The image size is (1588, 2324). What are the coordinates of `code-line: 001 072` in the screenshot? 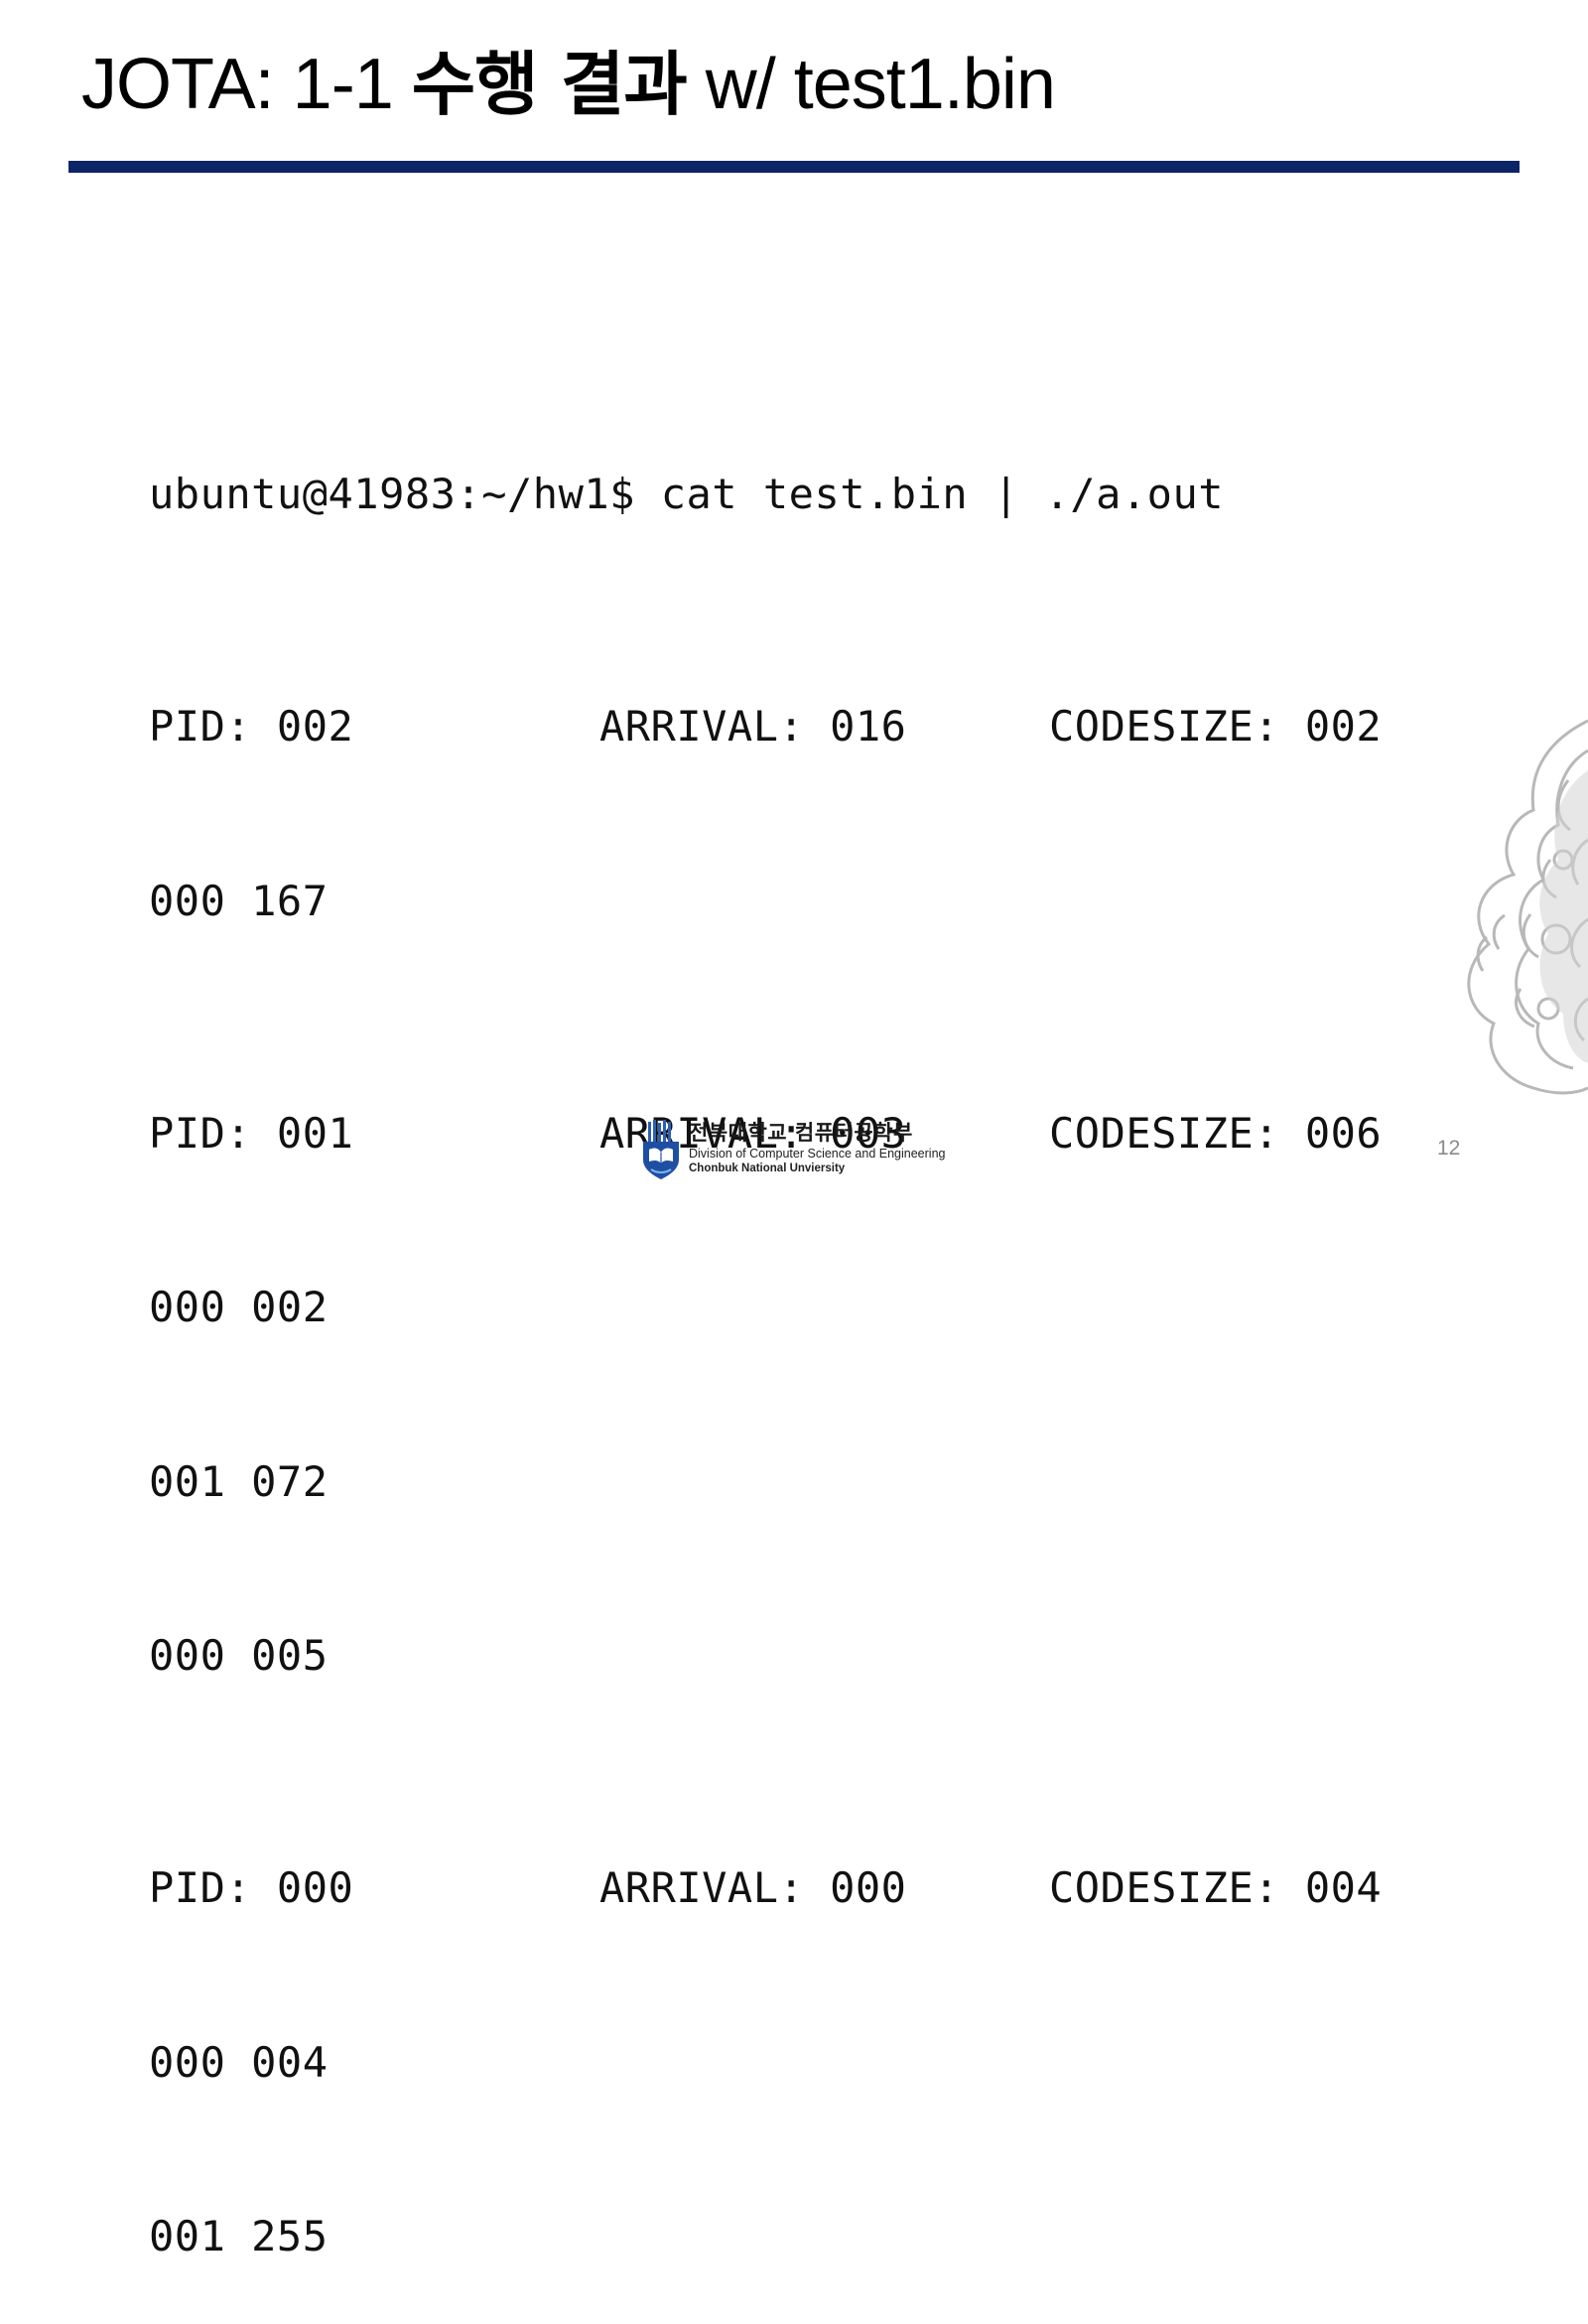 It's located at (239, 1481).